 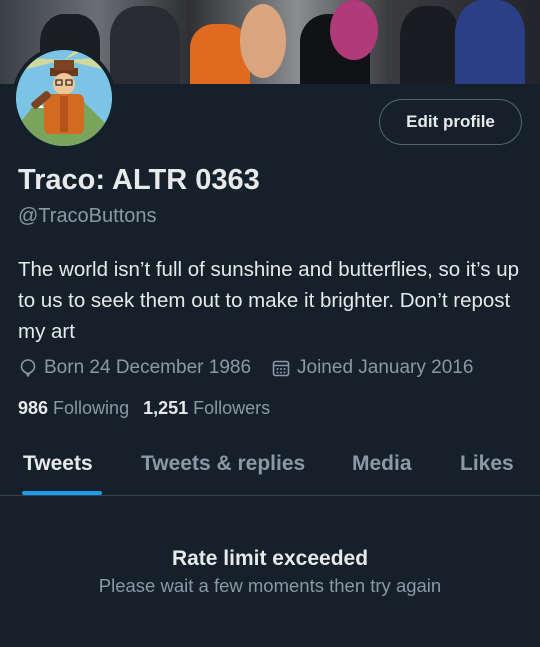 What do you see at coordinates (382, 464) in the screenshot?
I see `tab-media: Media` at bounding box center [382, 464].